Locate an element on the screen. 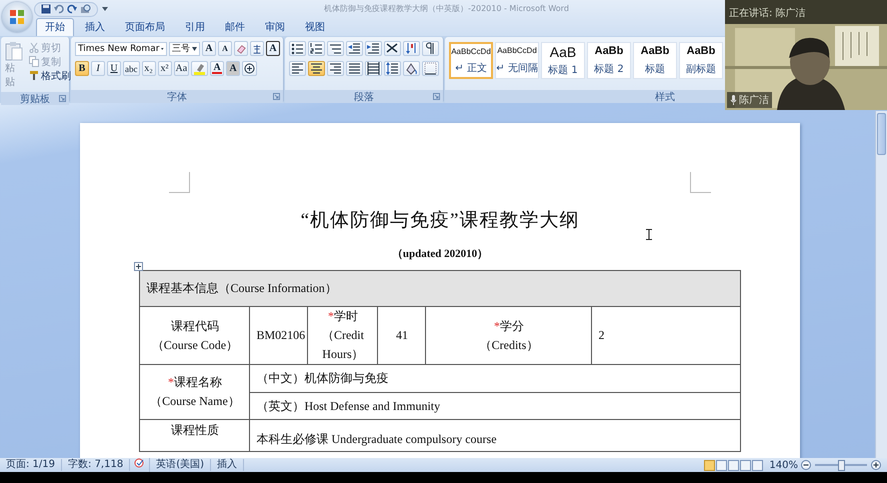  underline-button: U is located at coordinates (114, 68).